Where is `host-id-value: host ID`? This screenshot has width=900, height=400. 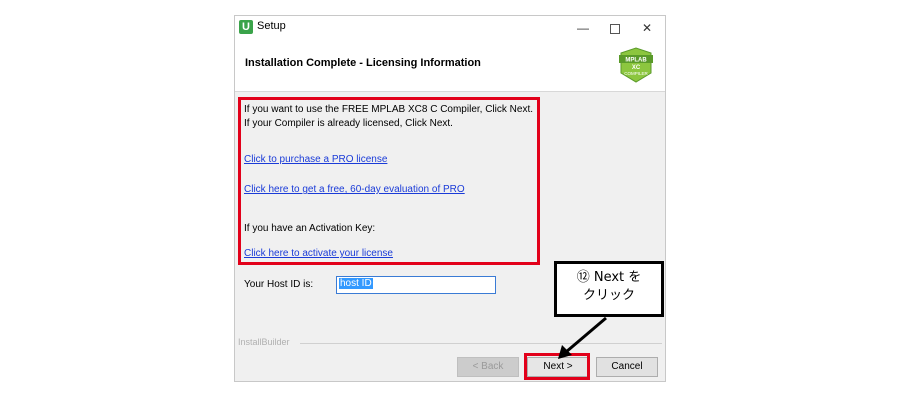
host-id-value: host ID is located at coordinates (356, 283).